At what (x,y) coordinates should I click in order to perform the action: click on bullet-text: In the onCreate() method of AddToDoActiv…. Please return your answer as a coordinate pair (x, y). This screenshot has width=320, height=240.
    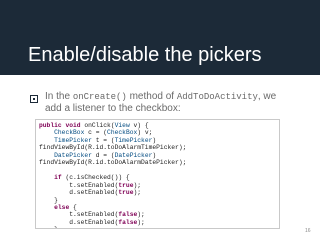
    Looking at the image, I should click on (170, 103).